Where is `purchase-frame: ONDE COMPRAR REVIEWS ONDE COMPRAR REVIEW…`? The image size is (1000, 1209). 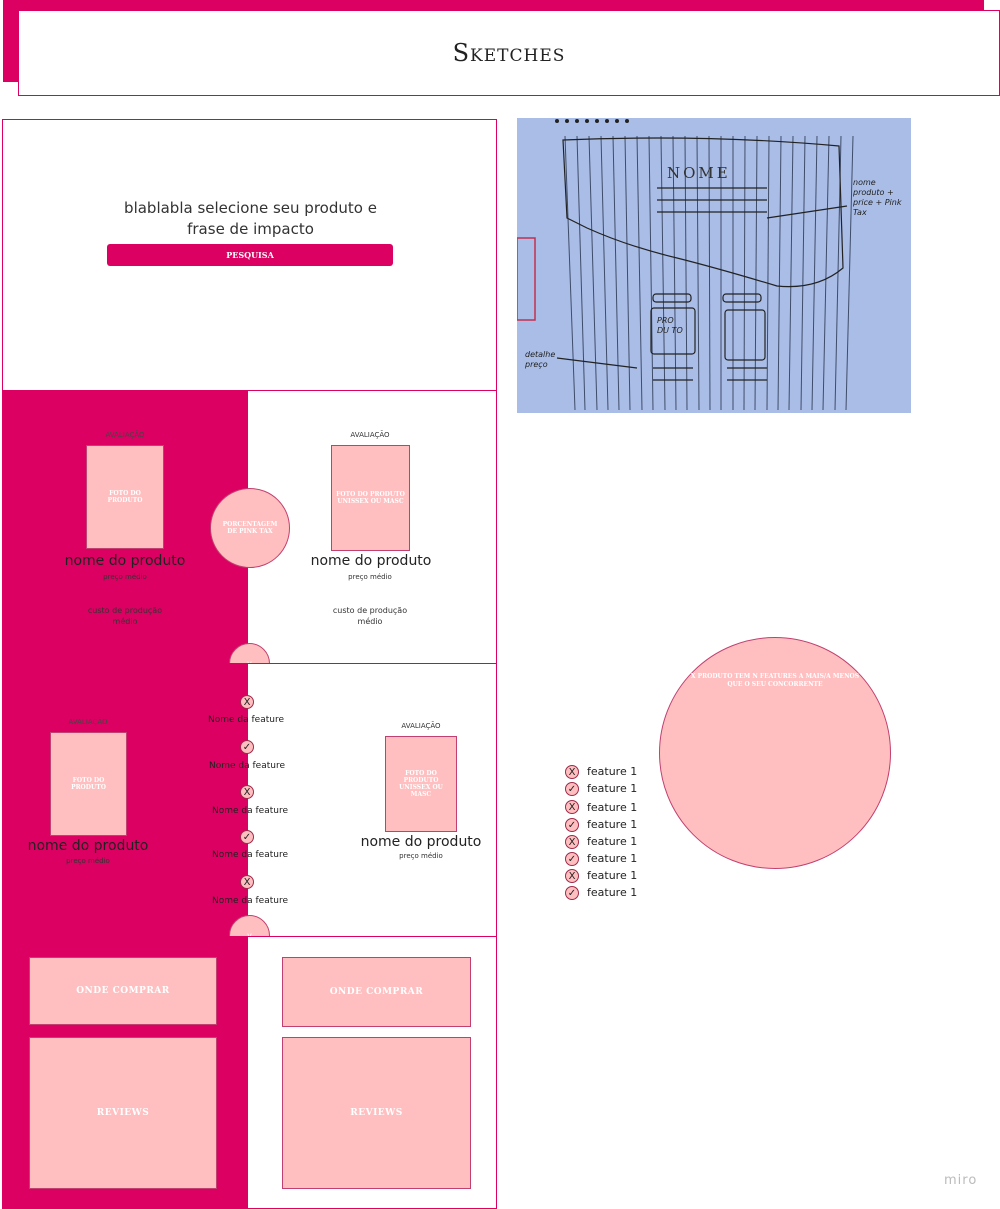
purchase-frame: ONDE COMPRAR REVIEWS ONDE COMPRAR REVIEW… is located at coordinates (249, 1072).